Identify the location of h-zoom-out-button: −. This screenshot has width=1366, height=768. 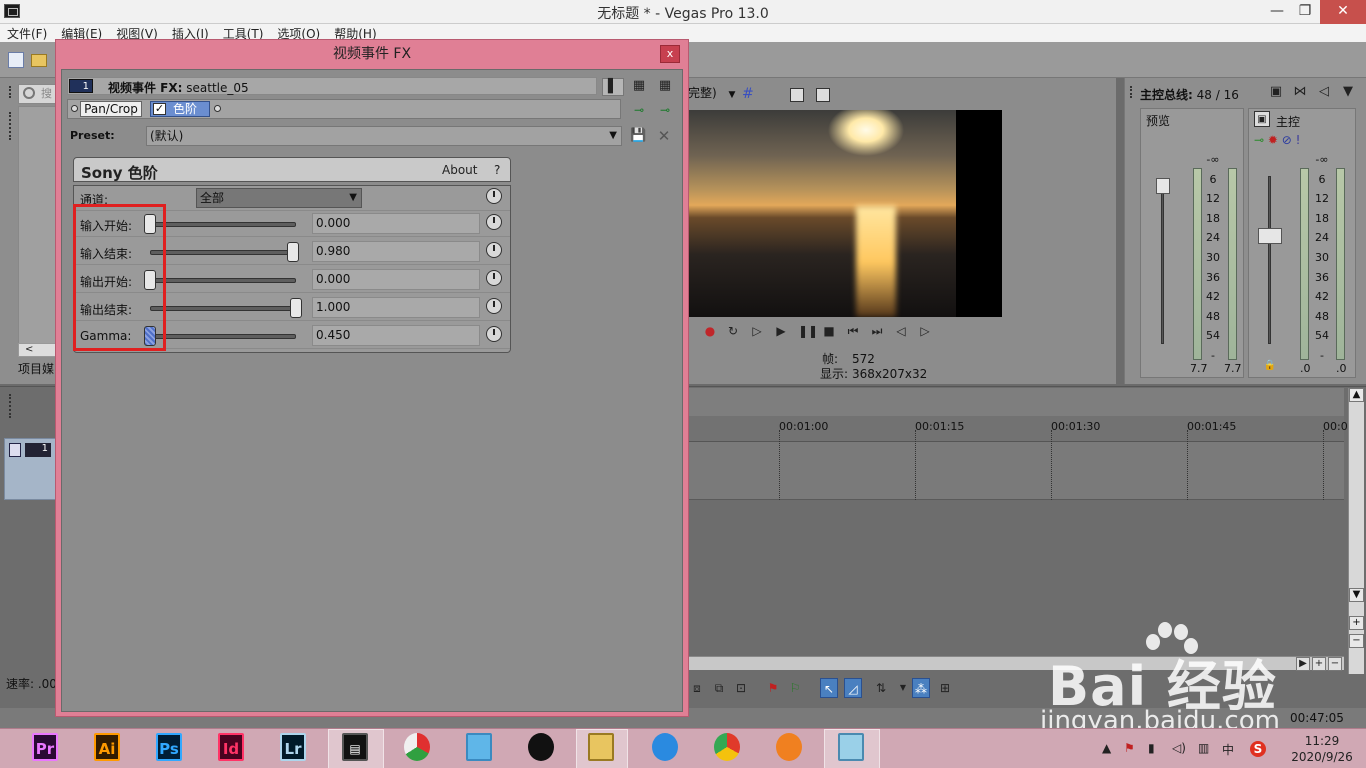
(1335, 664).